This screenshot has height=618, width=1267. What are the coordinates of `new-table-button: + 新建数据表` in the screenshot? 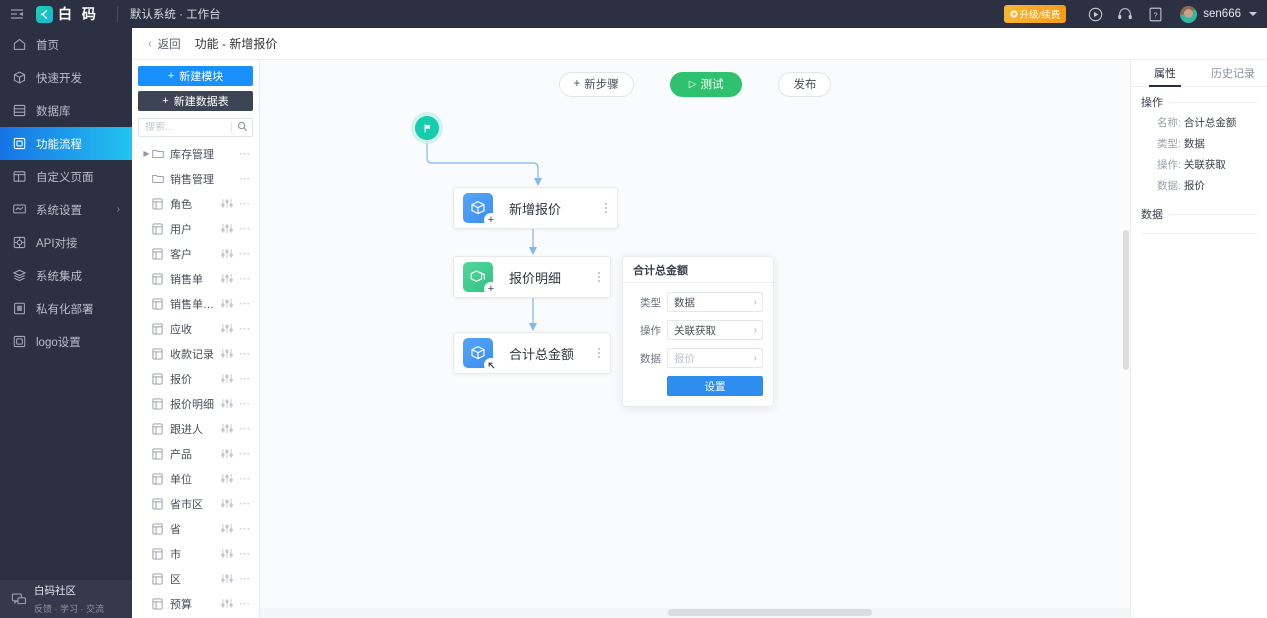 It's located at (195, 101).